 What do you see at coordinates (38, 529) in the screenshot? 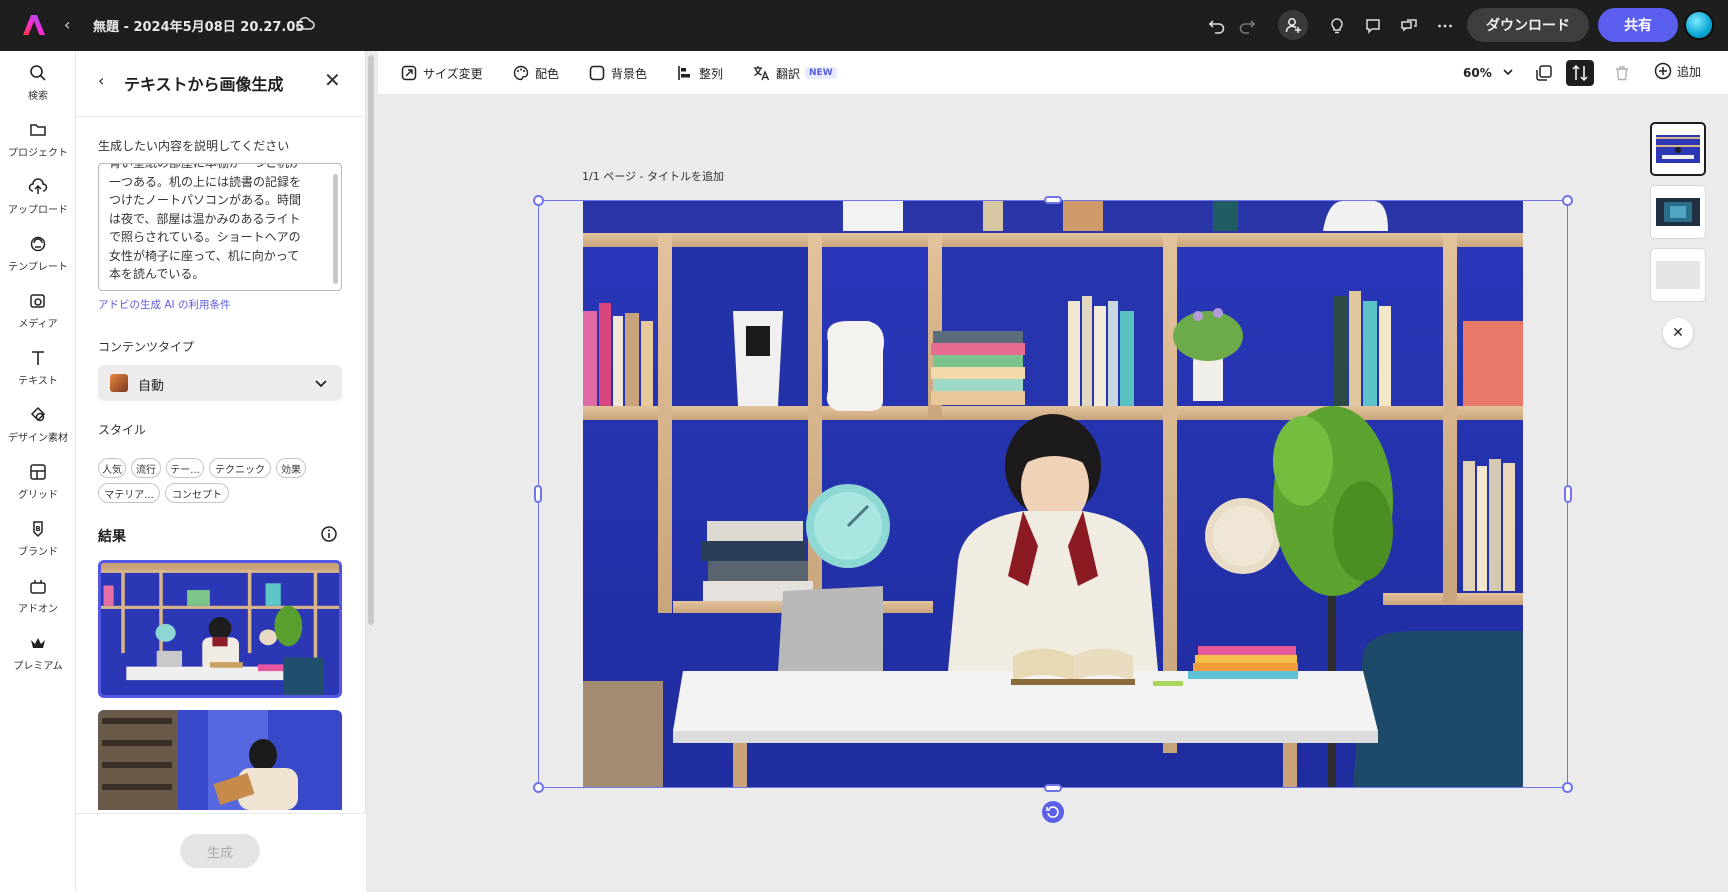
I see `brand-icon: B` at bounding box center [38, 529].